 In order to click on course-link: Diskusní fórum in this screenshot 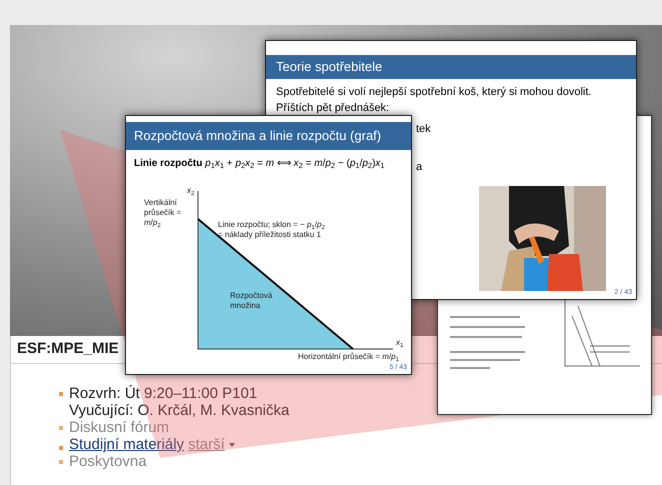, I will do `click(119, 427)`.